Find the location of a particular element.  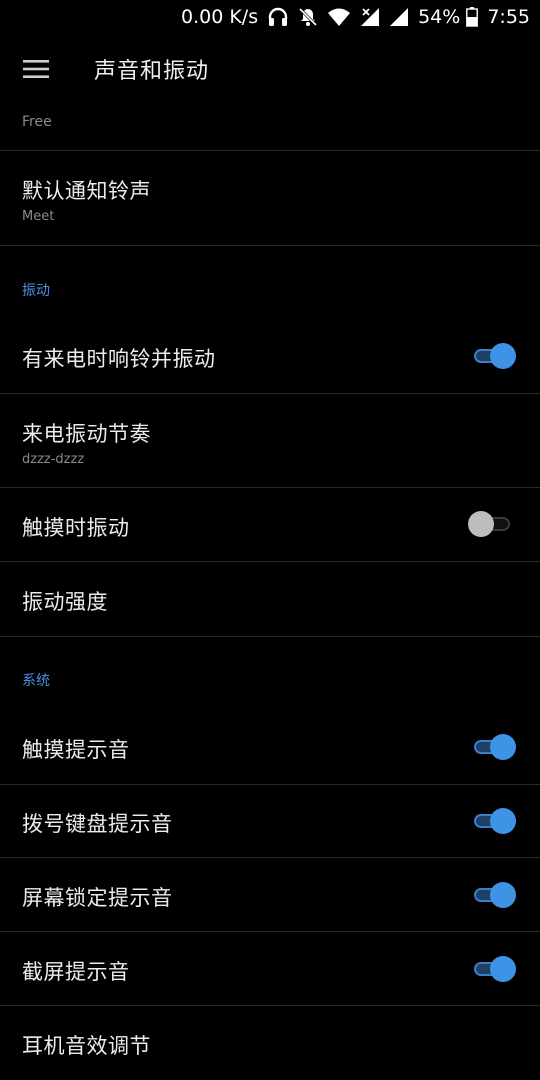

item-subtitle: Meet is located at coordinates (38, 216).